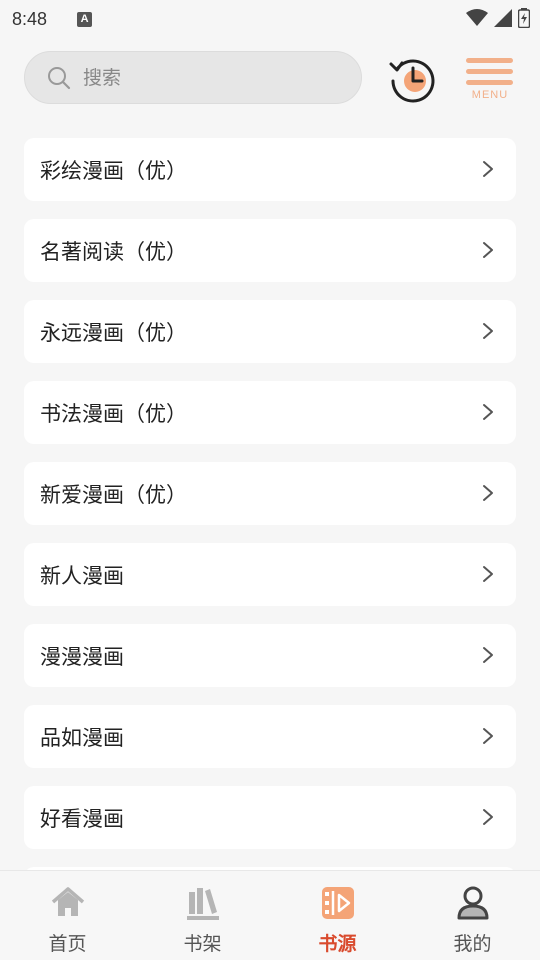 This screenshot has height=960, width=540. What do you see at coordinates (67, 944) in the screenshot?
I see `tab-label: 首页` at bounding box center [67, 944].